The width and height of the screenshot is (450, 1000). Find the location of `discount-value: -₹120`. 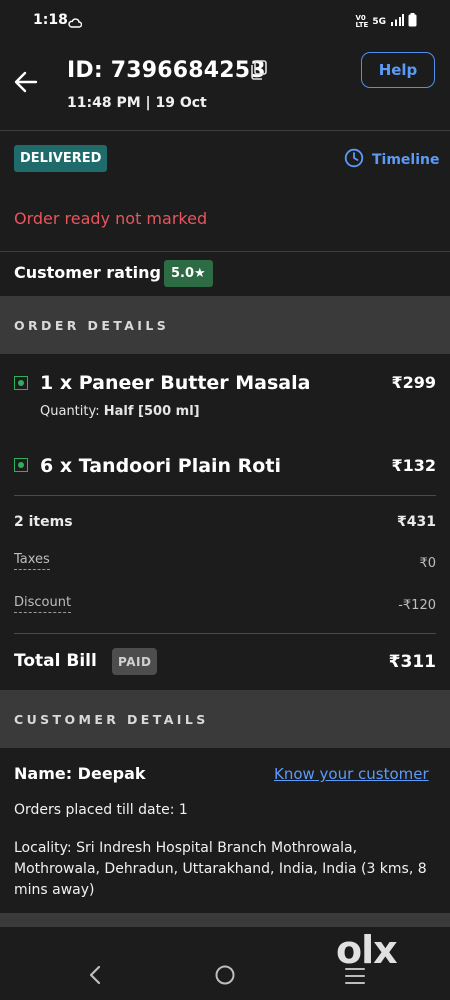

discount-value: -₹120 is located at coordinates (417, 605).